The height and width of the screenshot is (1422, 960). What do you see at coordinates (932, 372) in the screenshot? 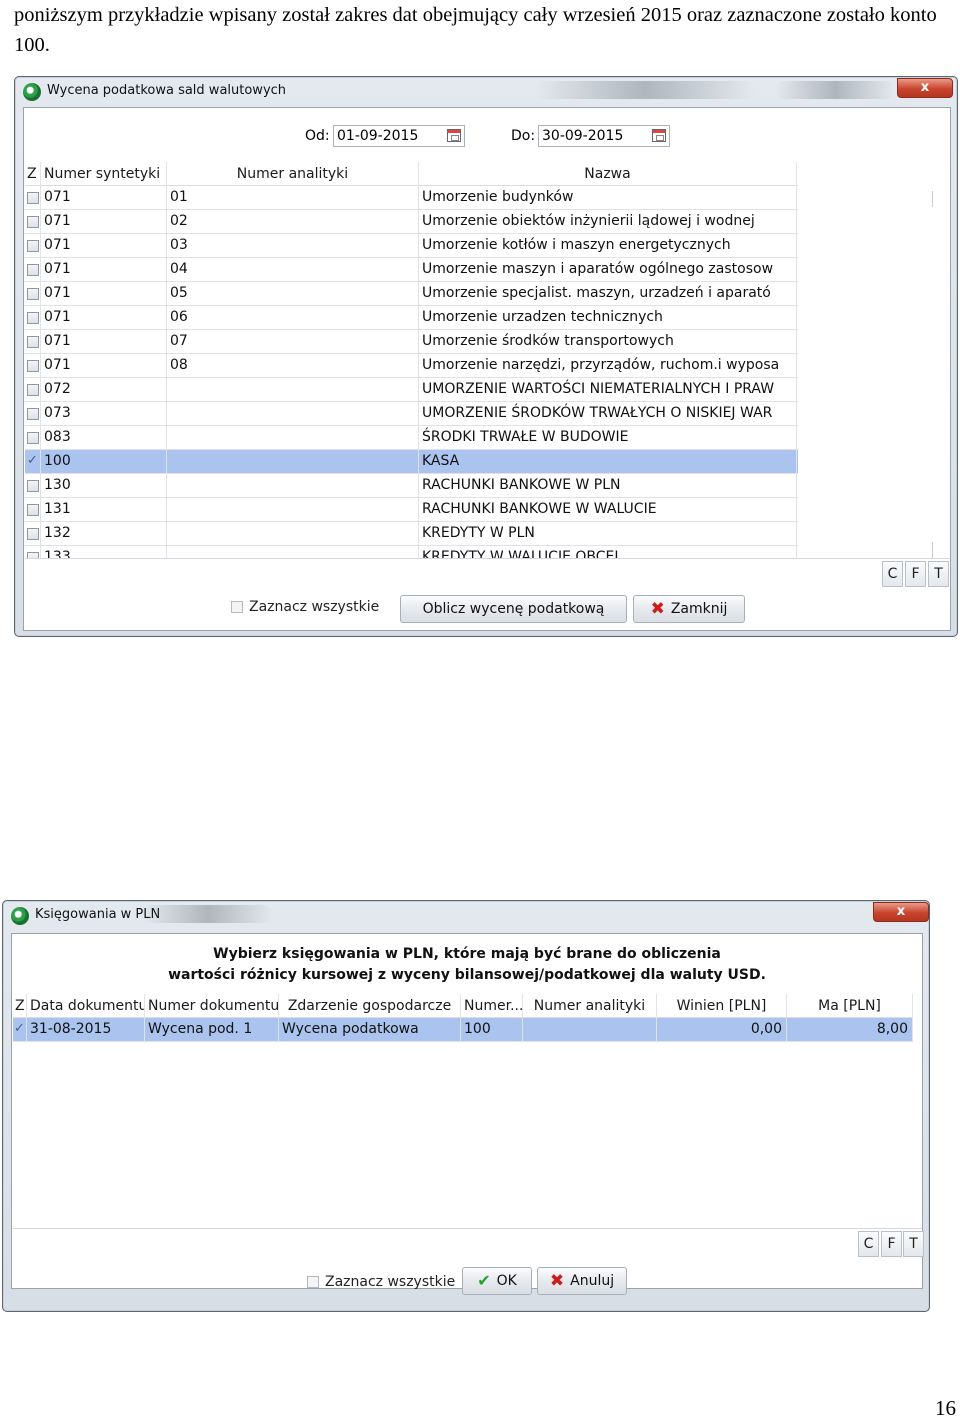
I see `vertical-scrollbar: ▲ ▼` at bounding box center [932, 372].